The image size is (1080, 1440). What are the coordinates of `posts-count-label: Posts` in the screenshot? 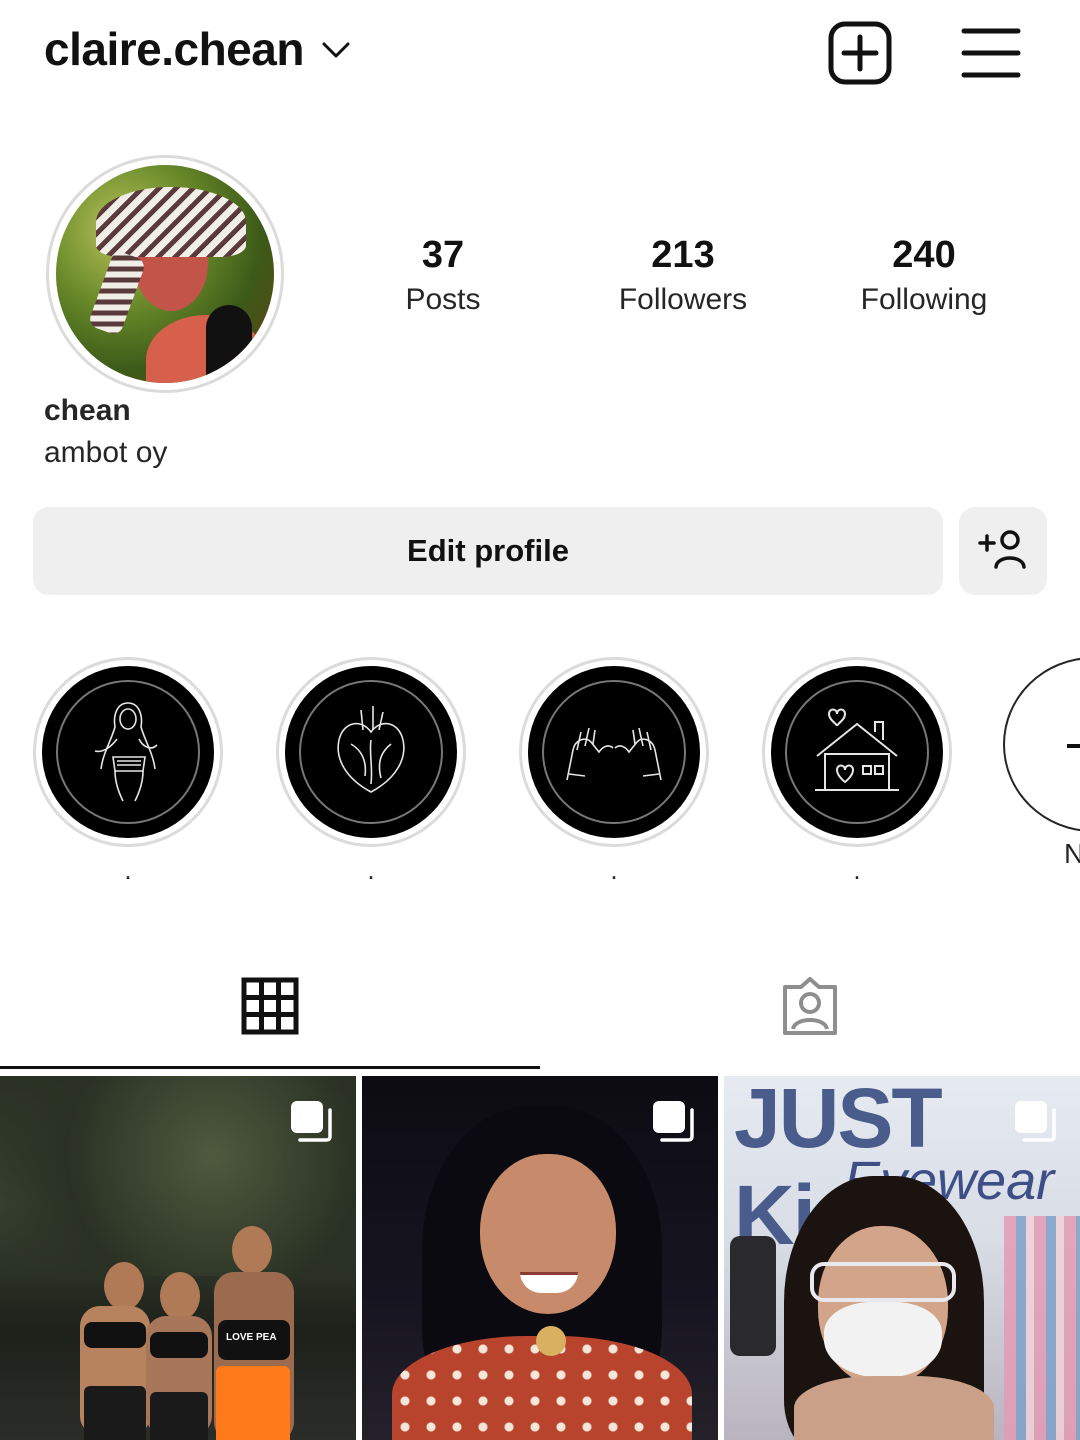 It's located at (443, 299).